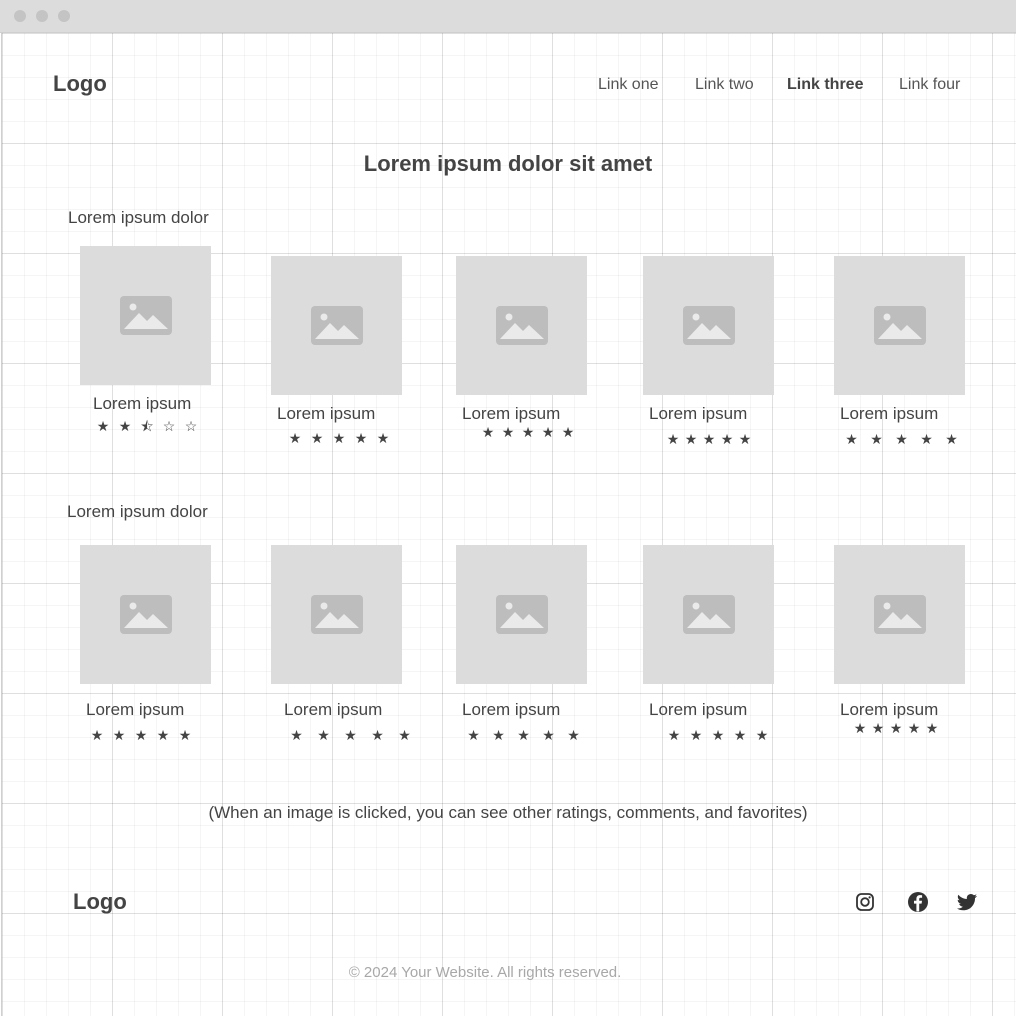  What do you see at coordinates (64, 16) in the screenshot?
I see `maximize-dot` at bounding box center [64, 16].